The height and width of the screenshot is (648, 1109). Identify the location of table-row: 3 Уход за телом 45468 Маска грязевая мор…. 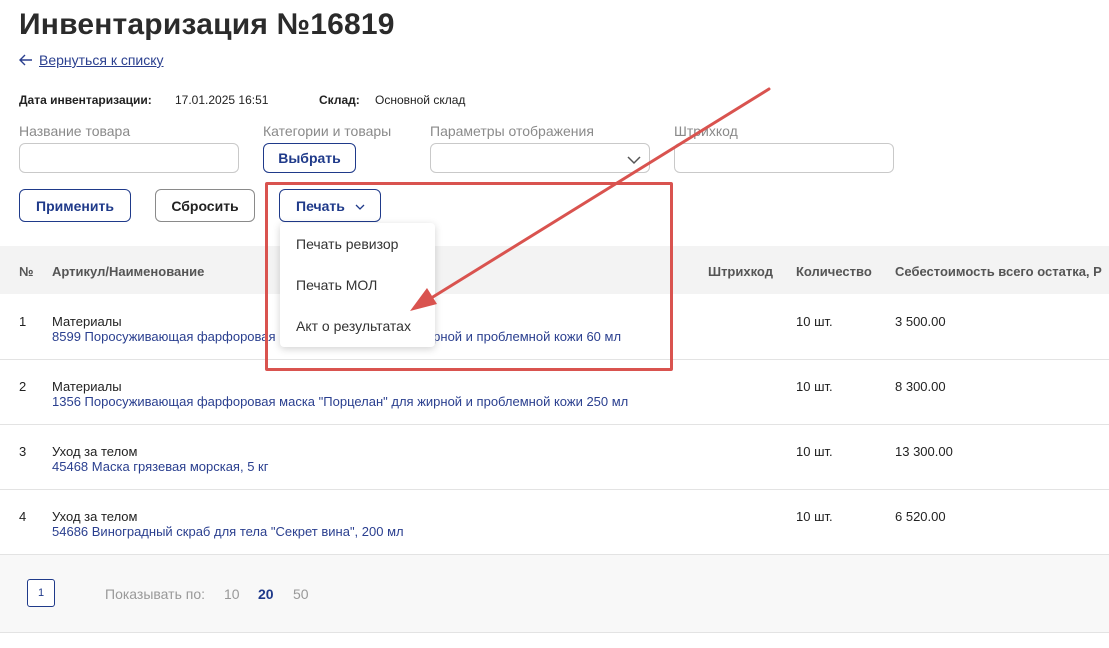
(554, 457).